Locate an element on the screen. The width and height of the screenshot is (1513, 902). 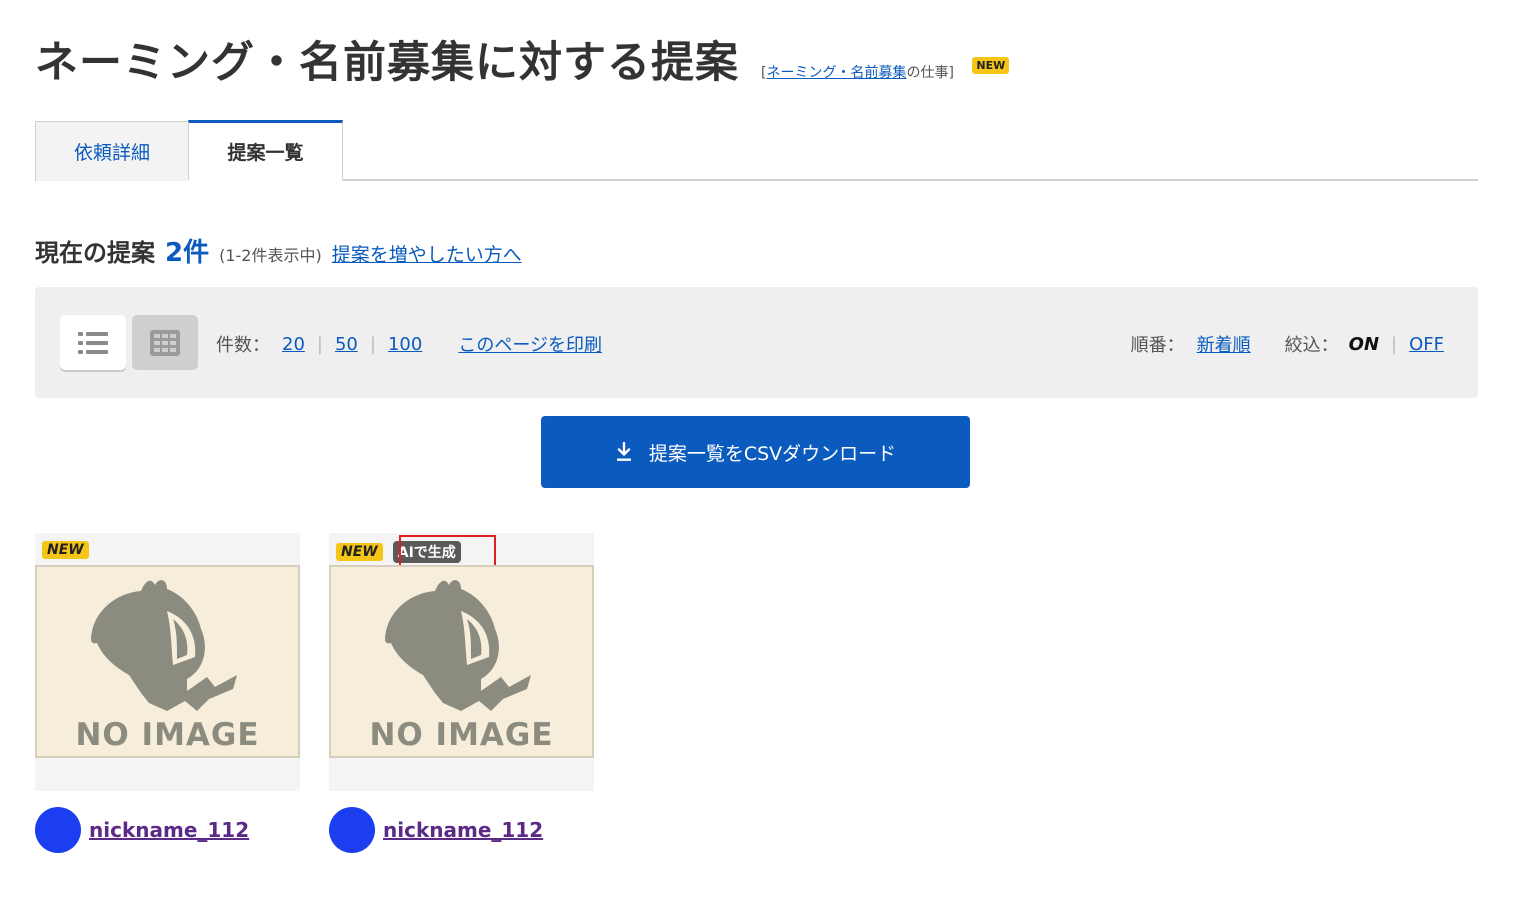
per-page-100: 100 is located at coordinates (405, 344).